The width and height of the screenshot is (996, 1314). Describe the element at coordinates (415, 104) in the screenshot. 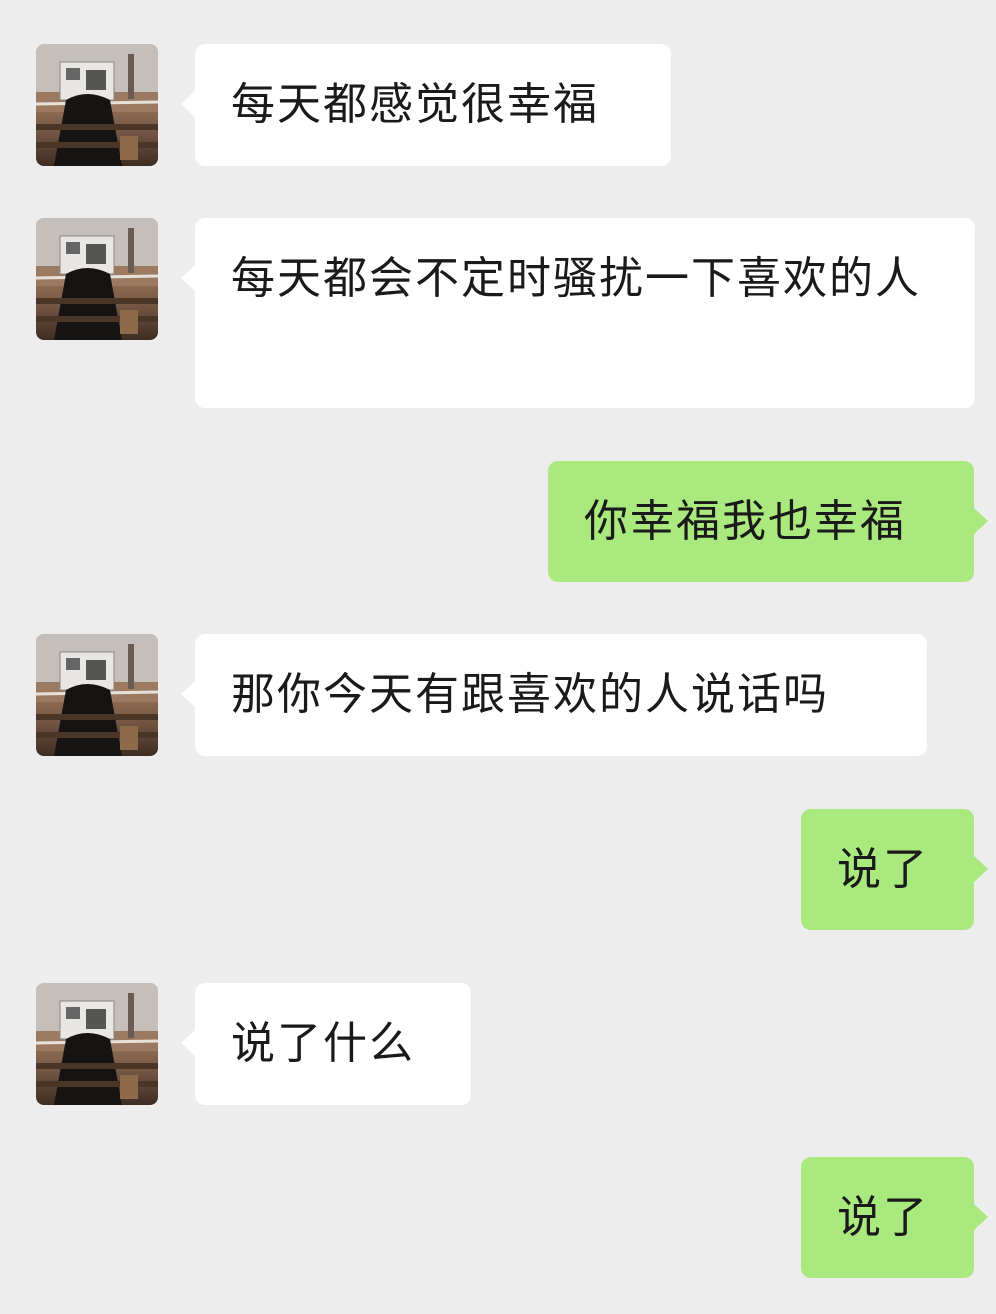

I see `message-text: 每天都感觉很幸福` at that location.